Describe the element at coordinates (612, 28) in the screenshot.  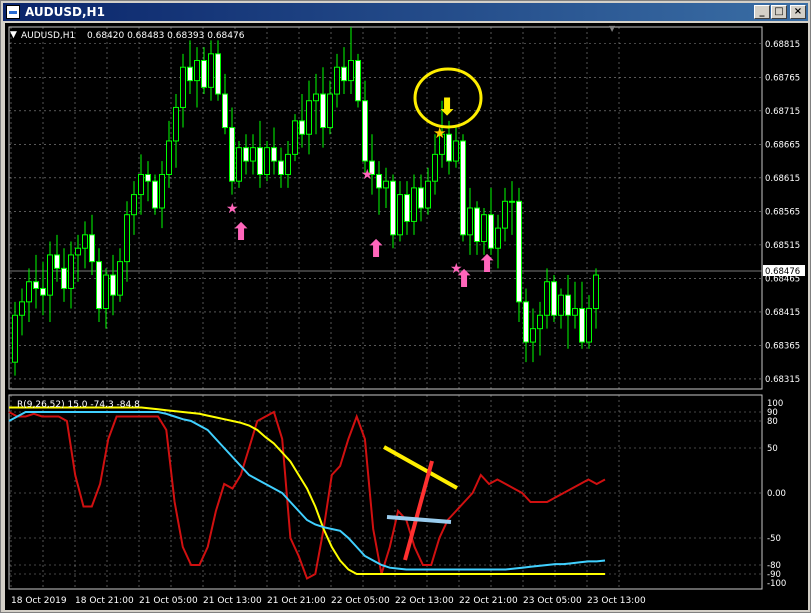
I see `shift-marker-icon: ▼` at that location.